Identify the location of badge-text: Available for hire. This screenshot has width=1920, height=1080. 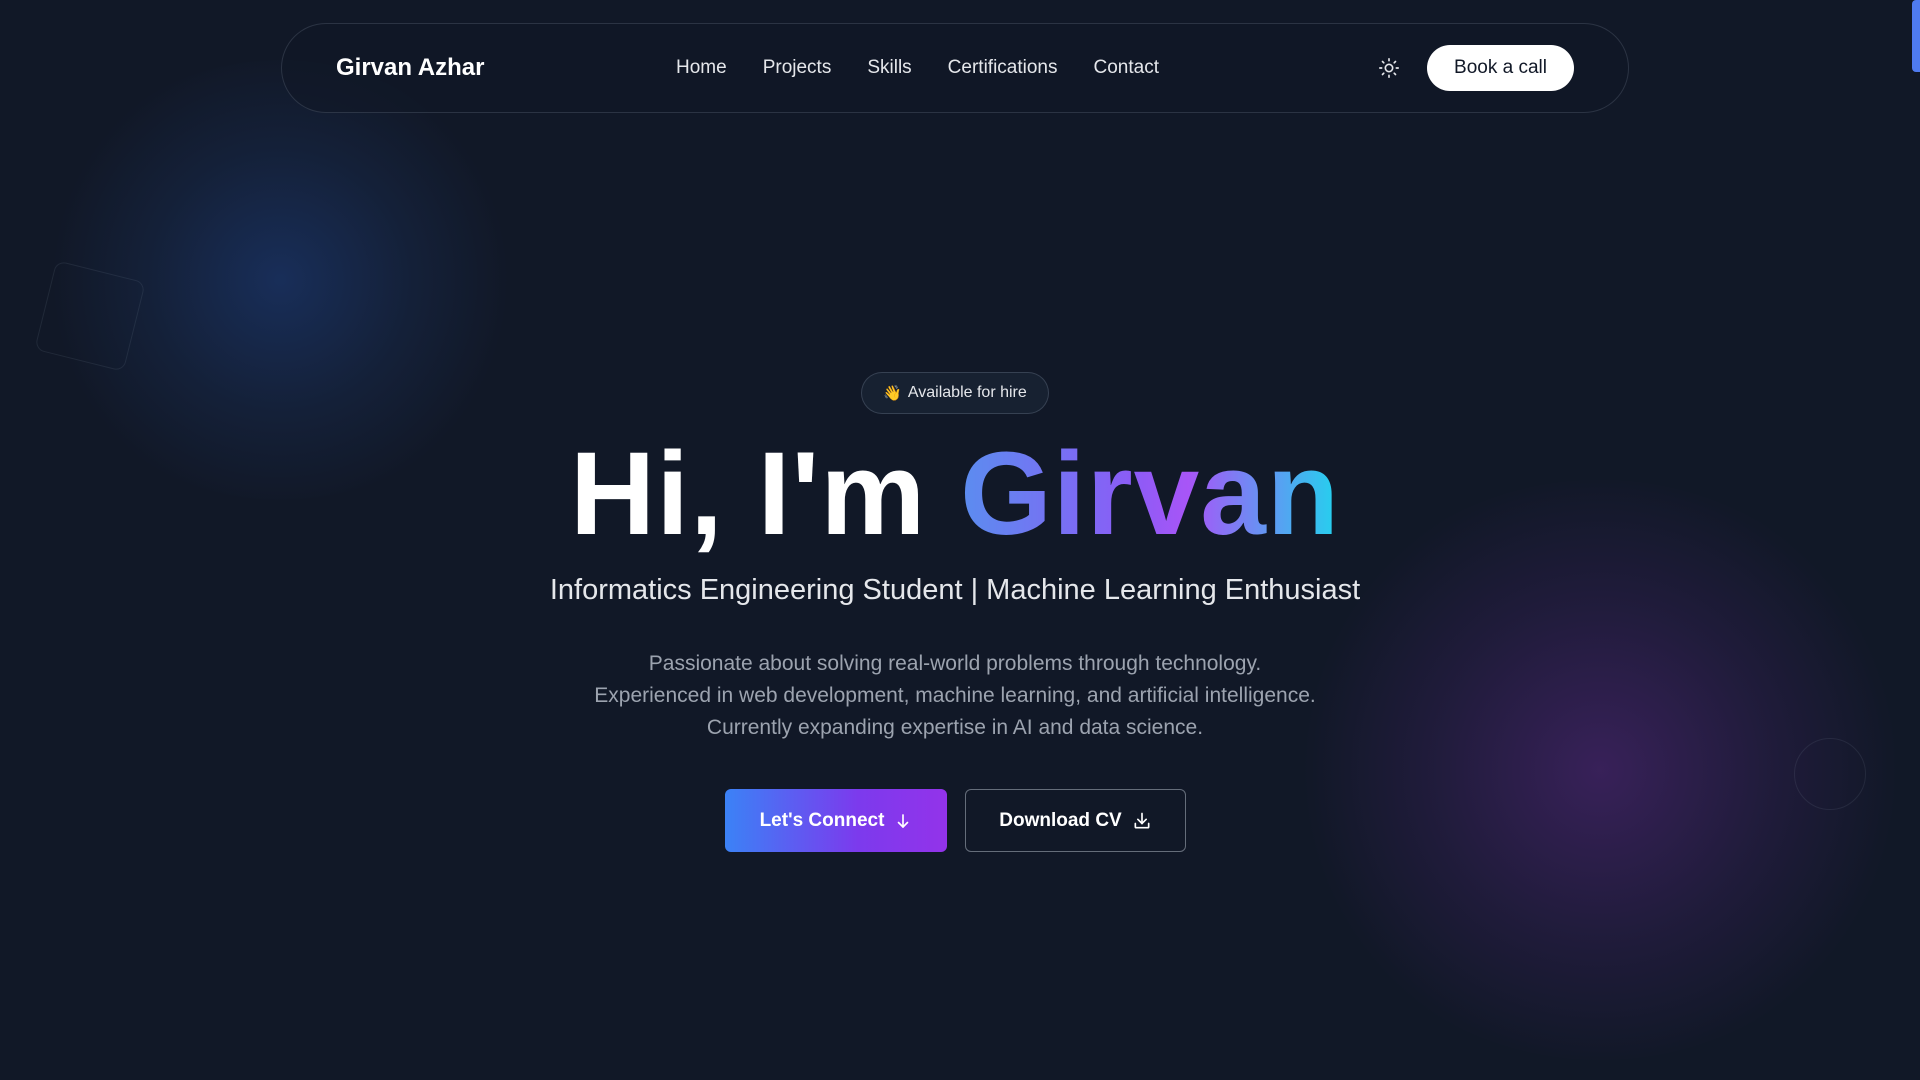
(967, 392).